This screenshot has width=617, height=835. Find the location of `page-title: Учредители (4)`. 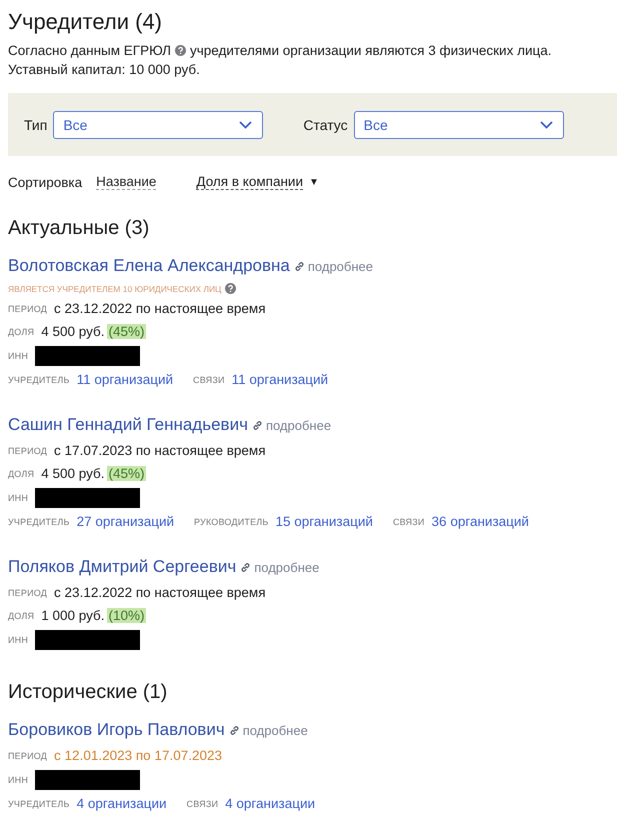

page-title: Учредители (4) is located at coordinates (86, 22).